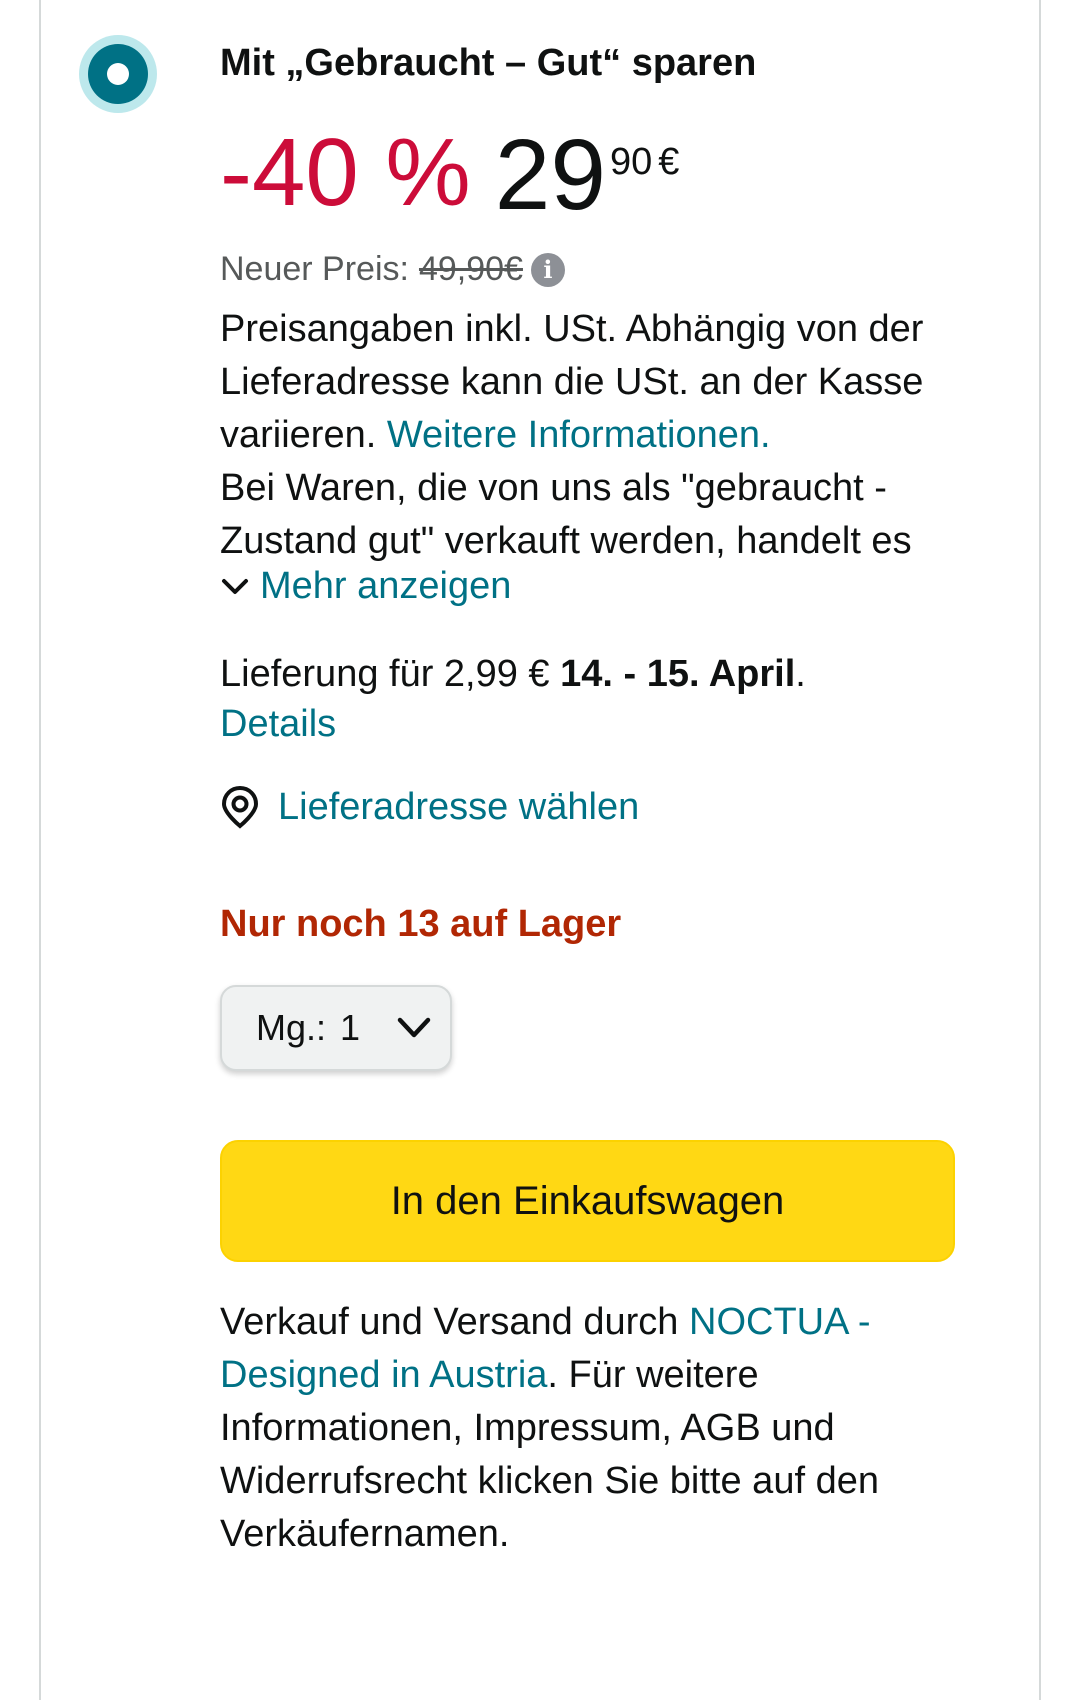 This screenshot has height=1700, width=1080. I want to click on dropdown-chevron-icon, so click(414, 1027).